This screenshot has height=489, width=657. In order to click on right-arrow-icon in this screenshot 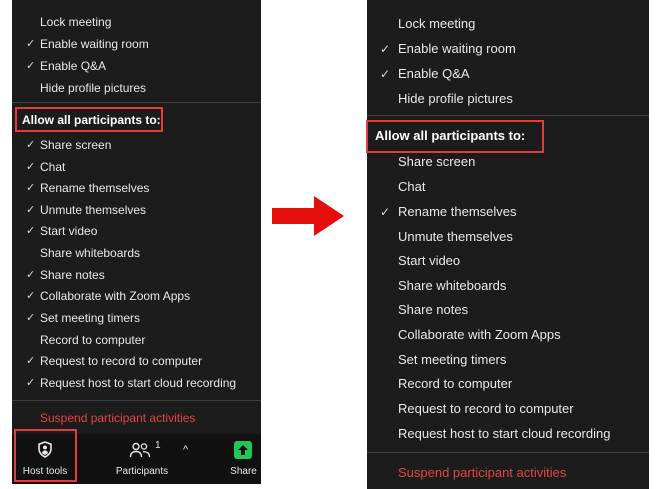, I will do `click(308, 216)`.